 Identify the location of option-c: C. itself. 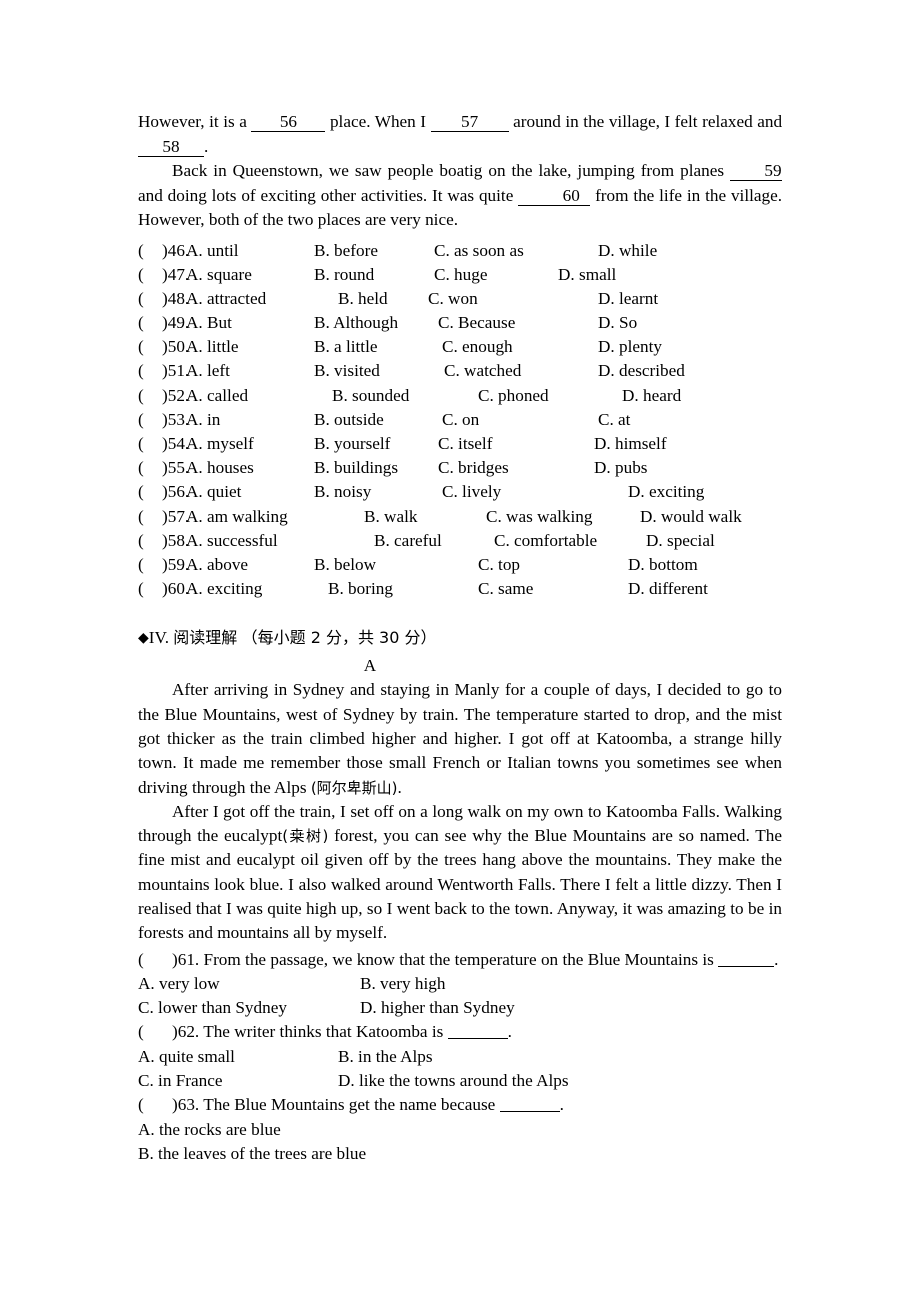
(465, 444).